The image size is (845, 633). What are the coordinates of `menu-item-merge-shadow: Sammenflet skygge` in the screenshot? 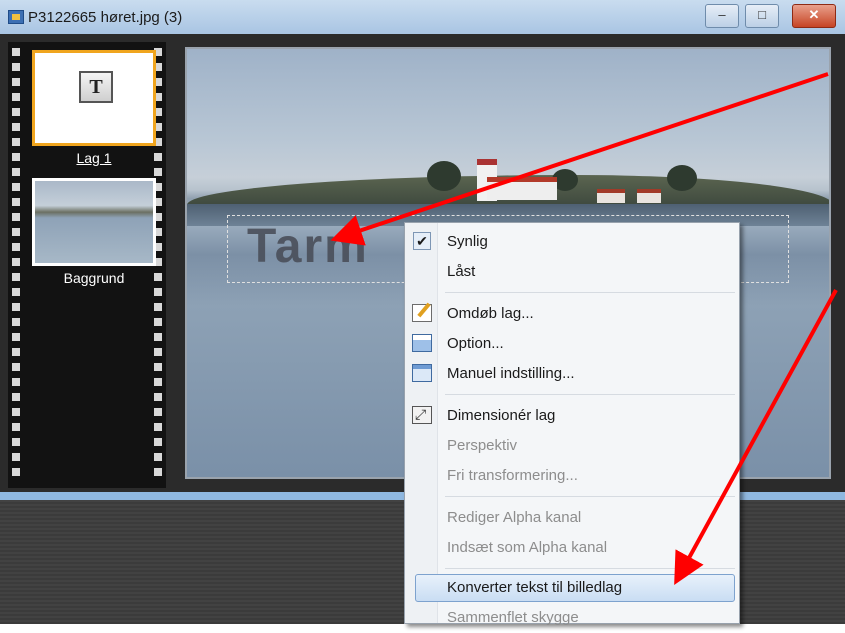 It's located at (572, 618).